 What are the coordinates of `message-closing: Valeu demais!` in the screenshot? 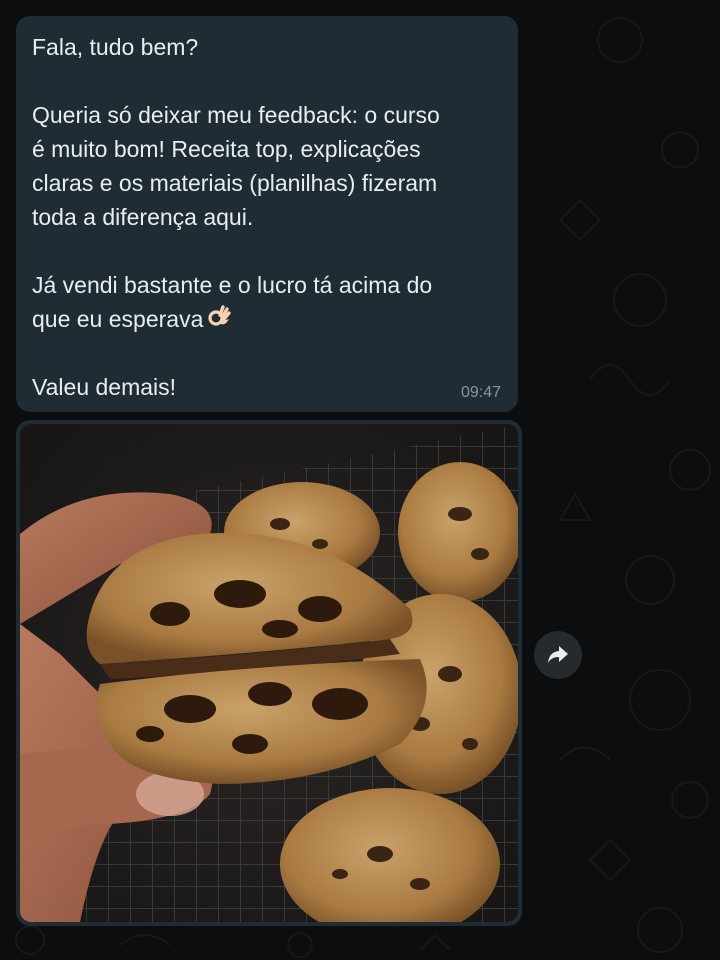 It's located at (104, 387).